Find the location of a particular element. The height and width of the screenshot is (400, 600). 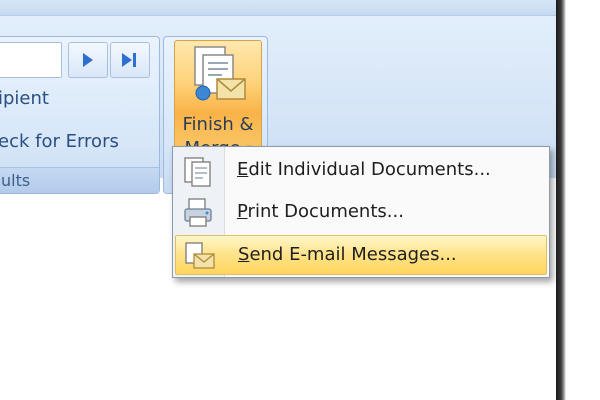

group-caption: ults is located at coordinates (79, 180).